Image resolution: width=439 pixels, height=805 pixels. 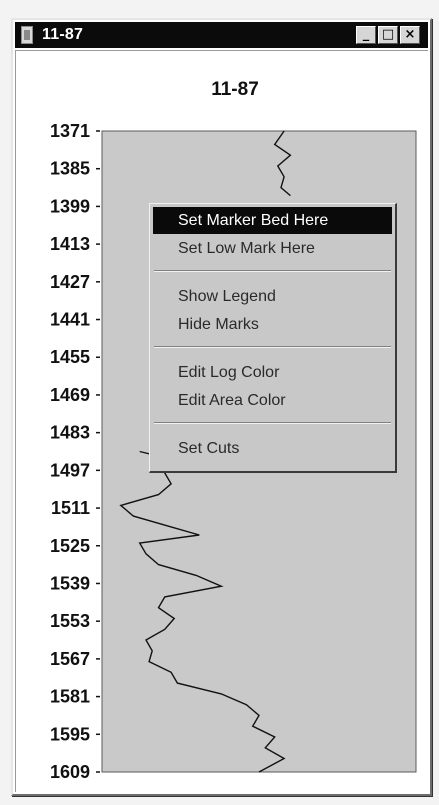 I want to click on menu-item-set-cuts: Set Cuts, so click(x=272, y=448).